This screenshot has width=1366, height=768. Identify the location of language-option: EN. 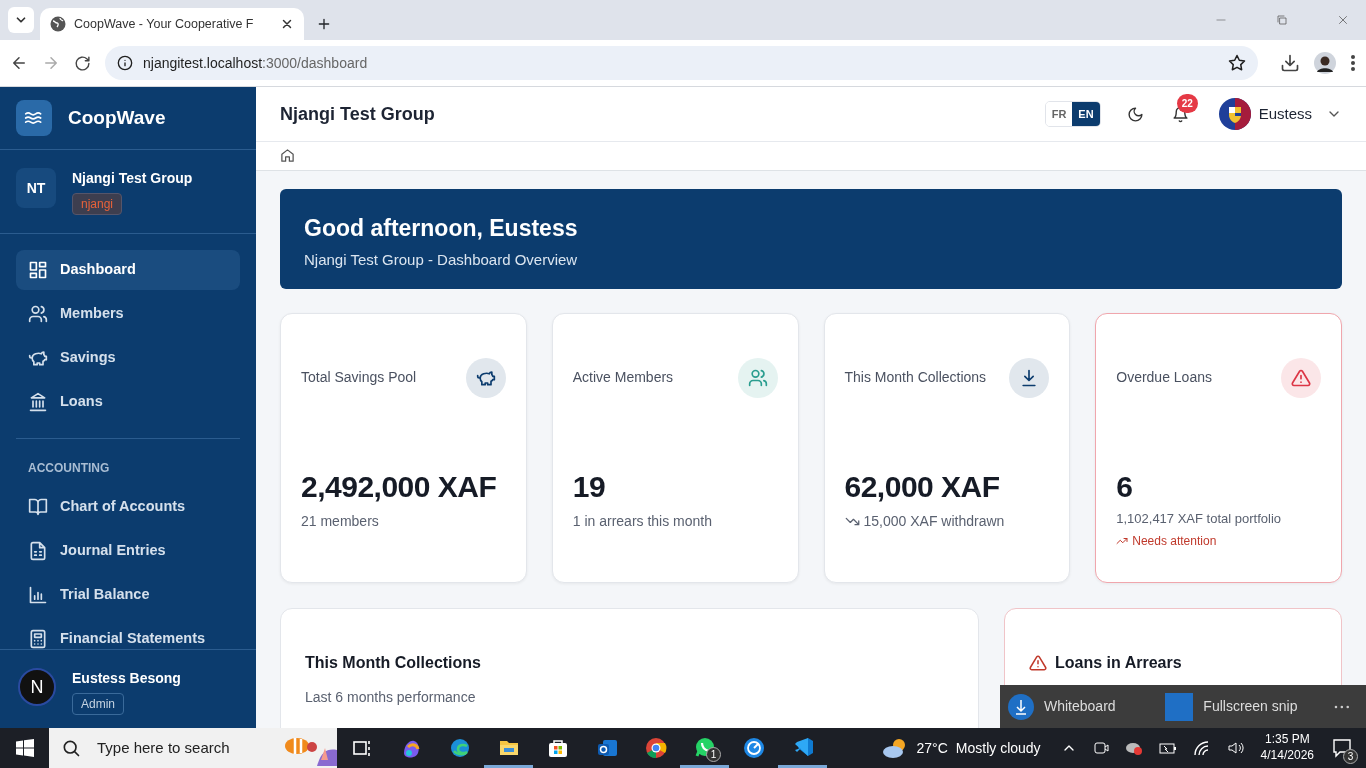
(1086, 114).